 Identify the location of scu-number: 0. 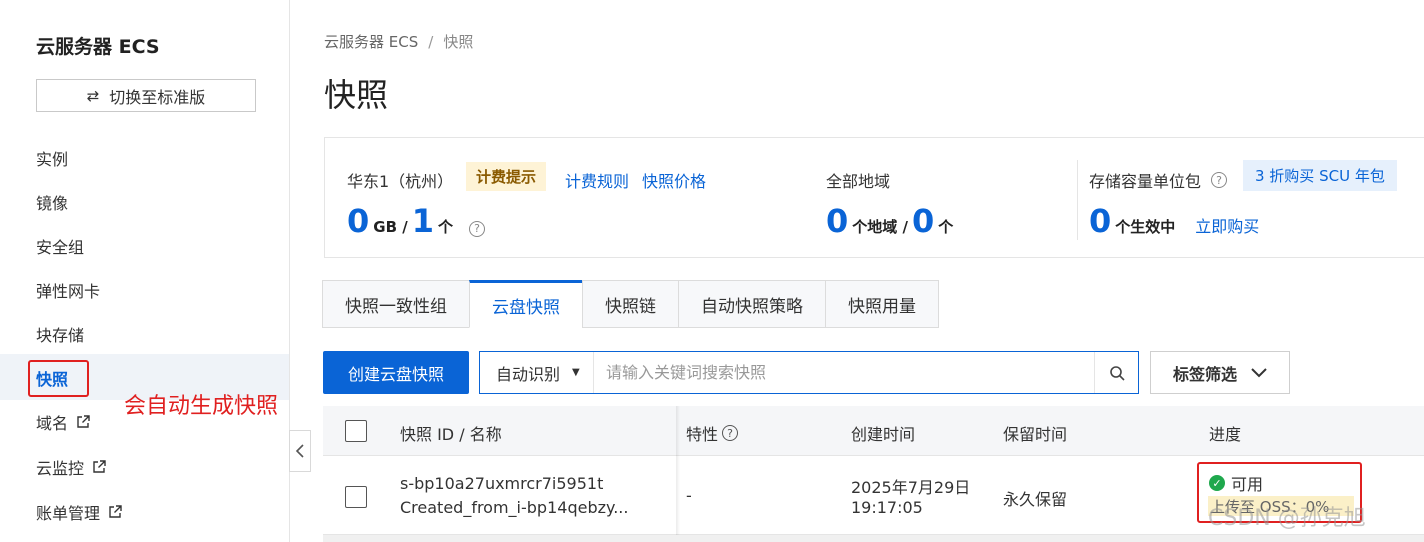
(1100, 221).